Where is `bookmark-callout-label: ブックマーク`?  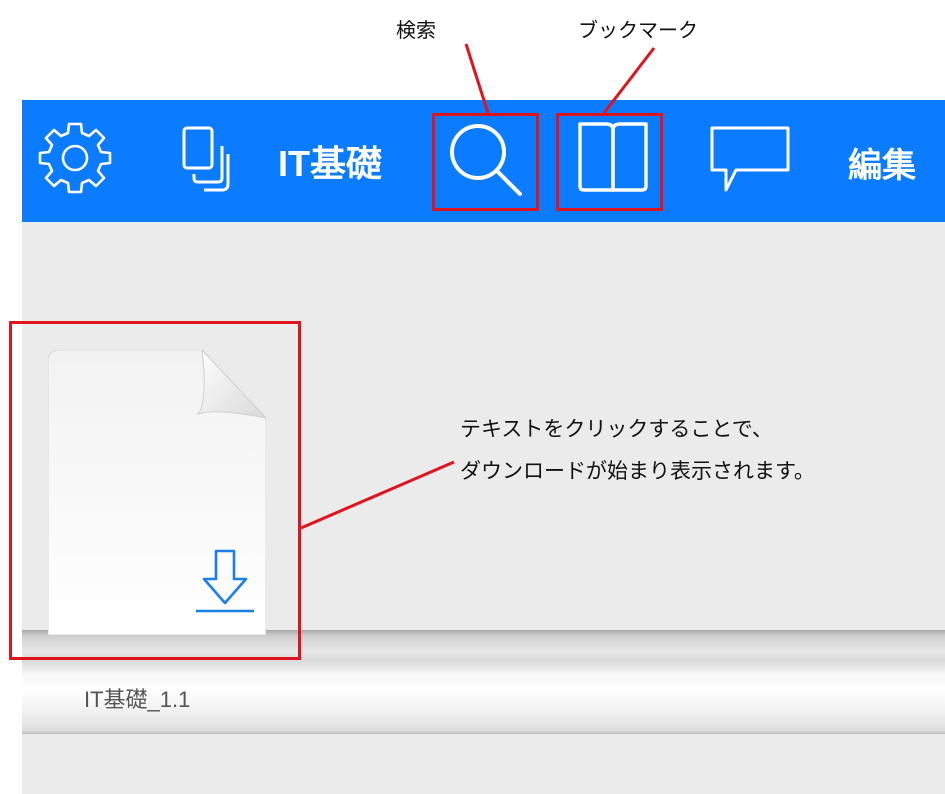
bookmark-callout-label: ブックマーク is located at coordinates (638, 30).